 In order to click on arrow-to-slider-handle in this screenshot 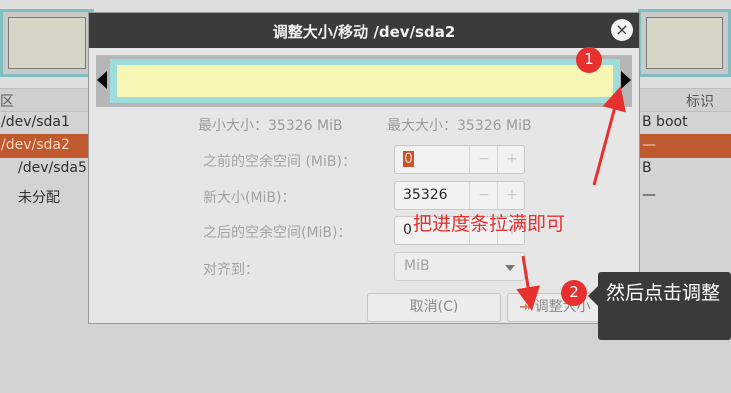, I will do `click(609, 136)`.